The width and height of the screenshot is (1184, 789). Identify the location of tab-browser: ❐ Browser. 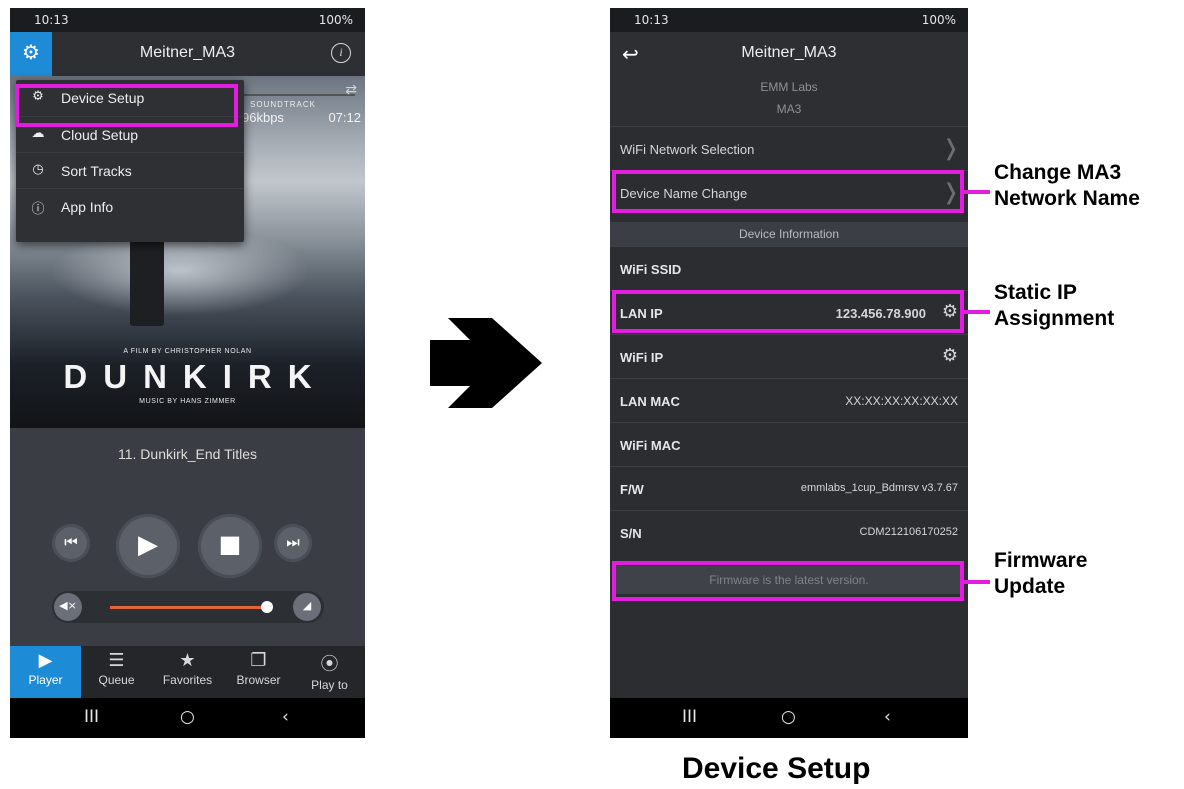
(258, 672).